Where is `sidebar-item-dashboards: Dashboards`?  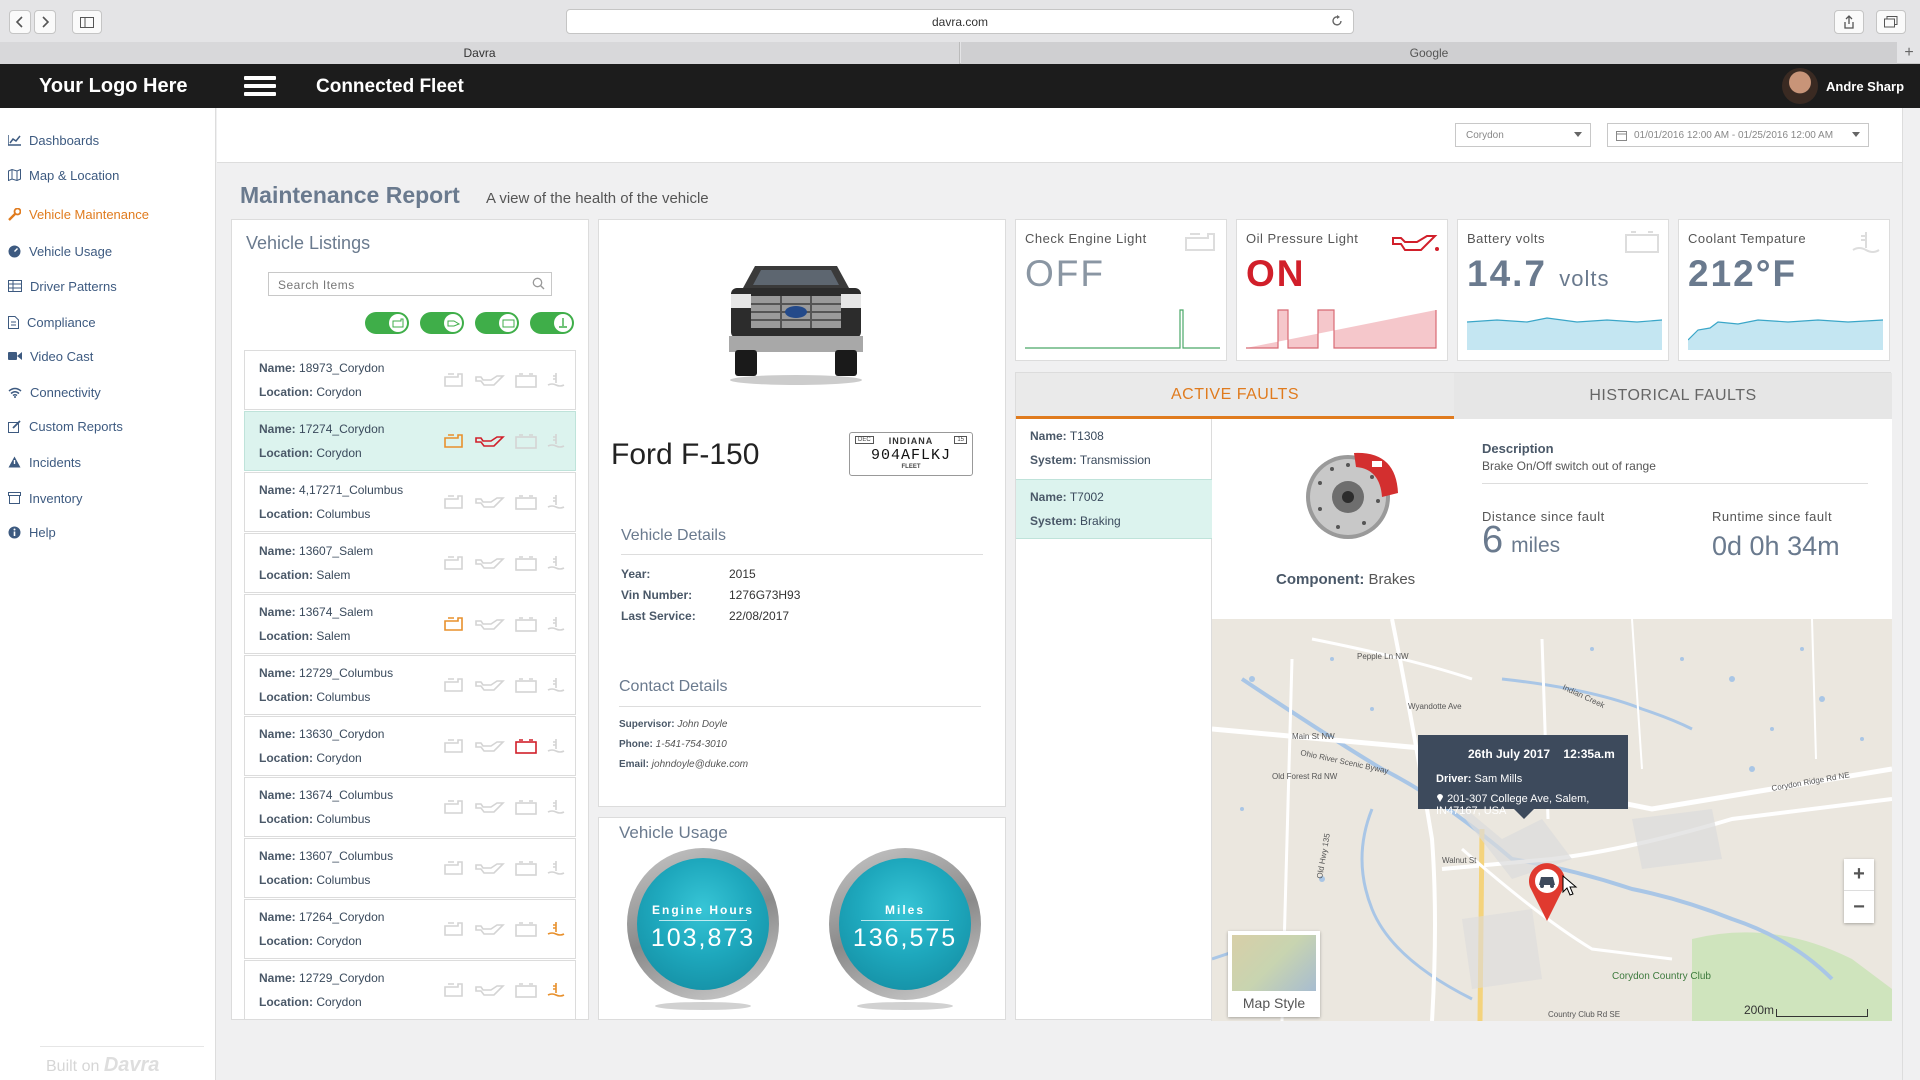
sidebar-item-dashboards: Dashboards is located at coordinates (53, 140).